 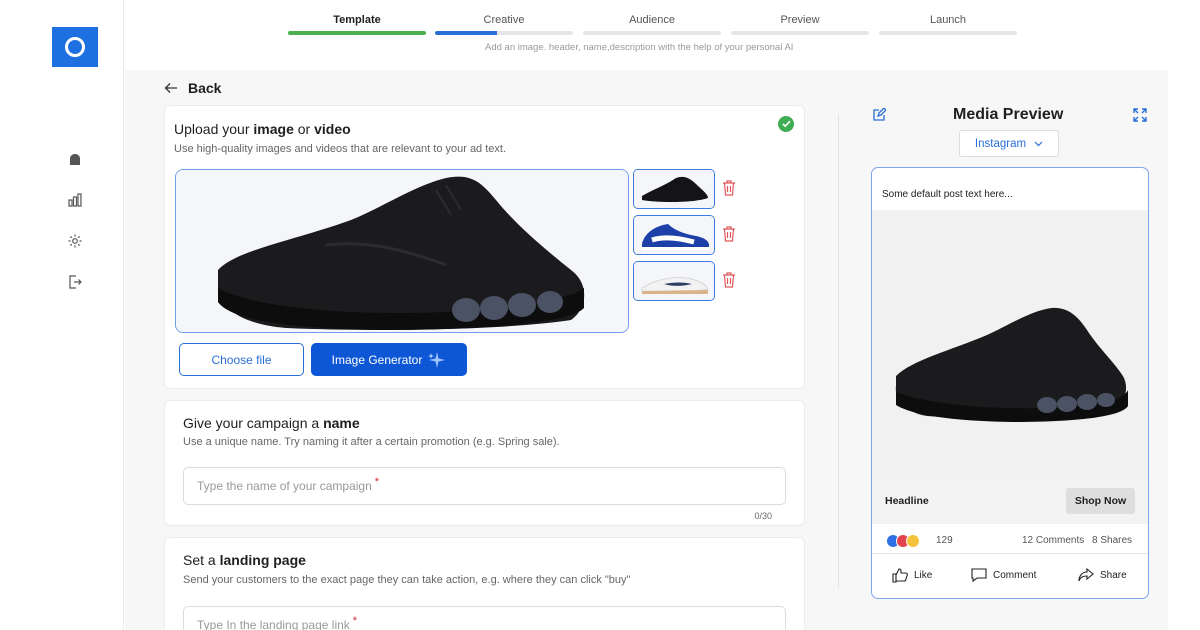 I want to click on step-launch: Launch, so click(x=948, y=24).